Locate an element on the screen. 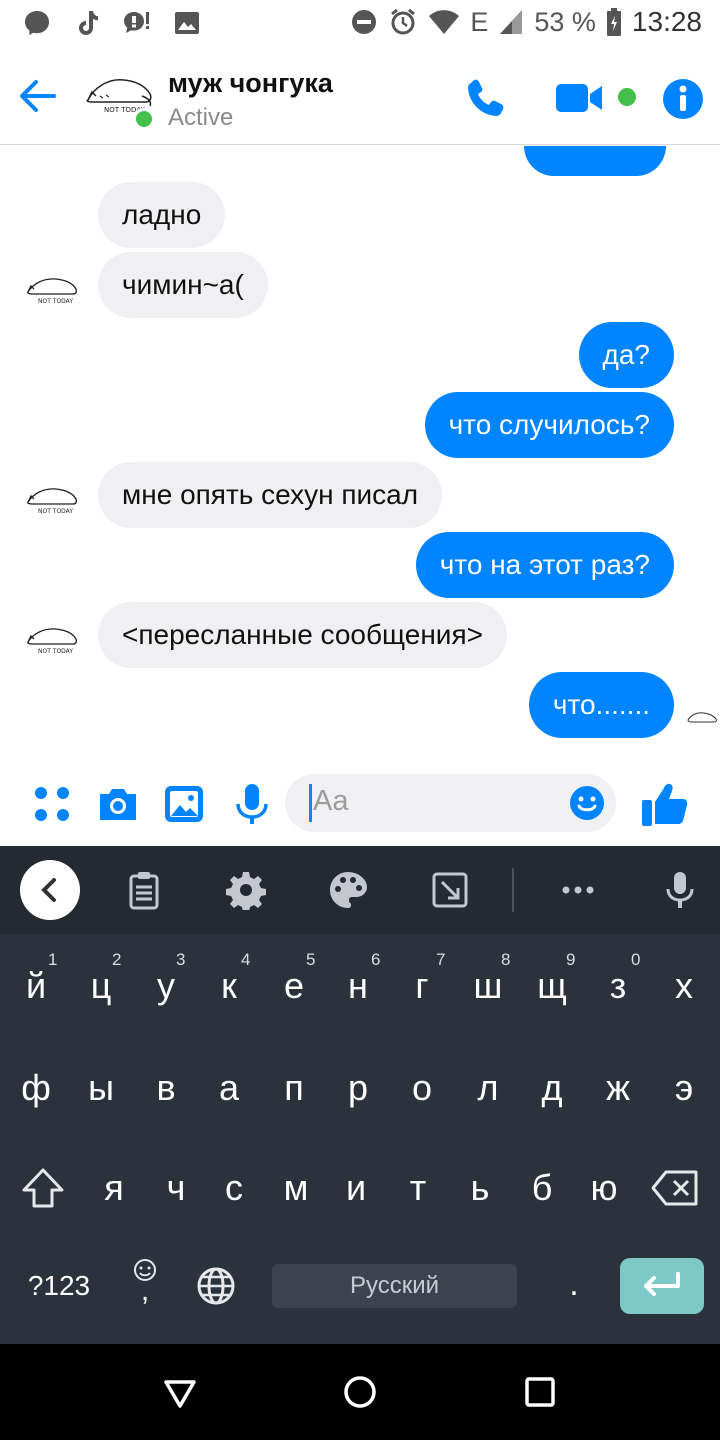  key: п is located at coordinates (294, 1088).